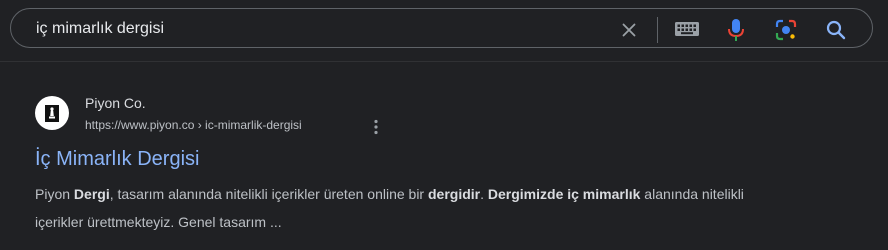 This screenshot has height=250, width=888. What do you see at coordinates (564, 194) in the screenshot?
I see `snippet-highlight: Dergimizde iç mimarlık` at bounding box center [564, 194].